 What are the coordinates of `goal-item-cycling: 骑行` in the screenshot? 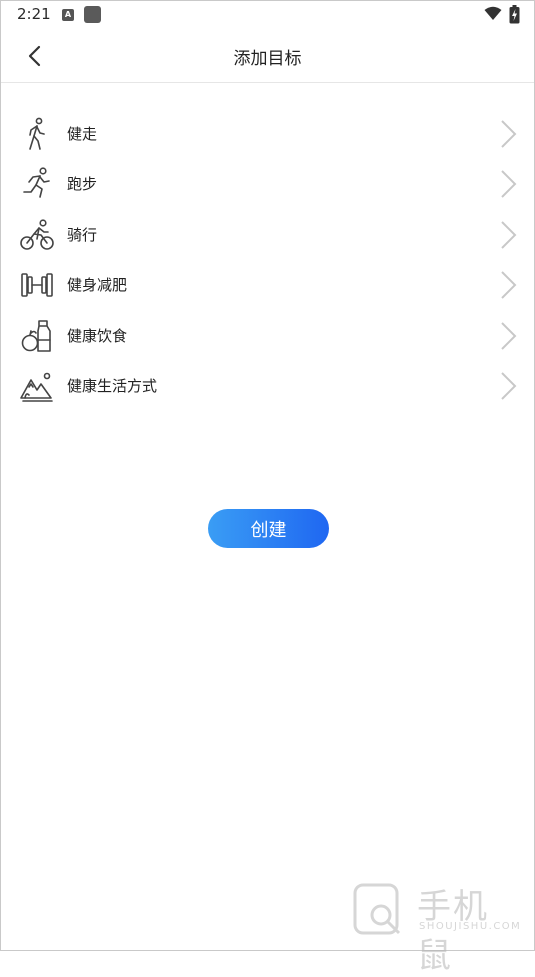 It's located at (267, 234).